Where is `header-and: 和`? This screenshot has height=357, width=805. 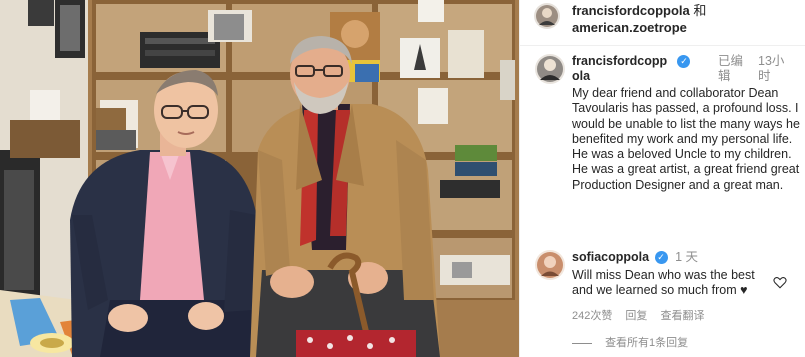
header-and: 和 is located at coordinates (700, 10).